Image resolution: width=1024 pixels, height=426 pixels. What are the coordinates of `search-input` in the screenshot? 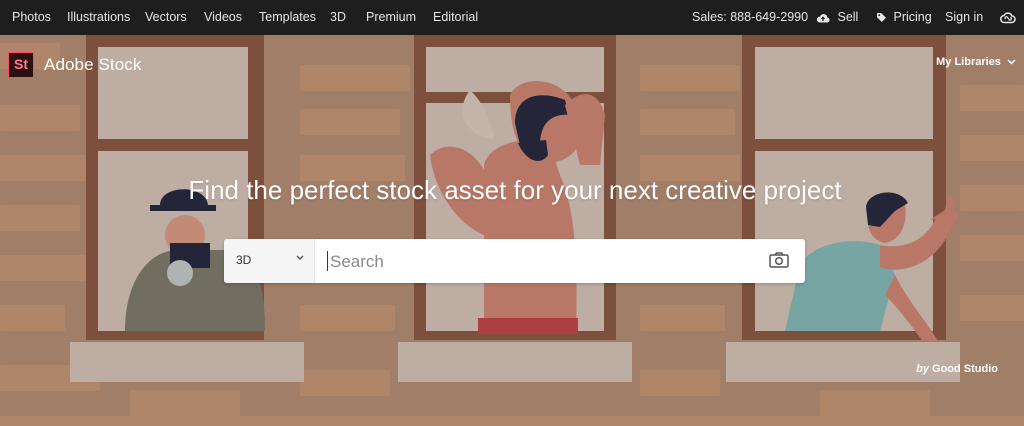 It's located at (540, 262).